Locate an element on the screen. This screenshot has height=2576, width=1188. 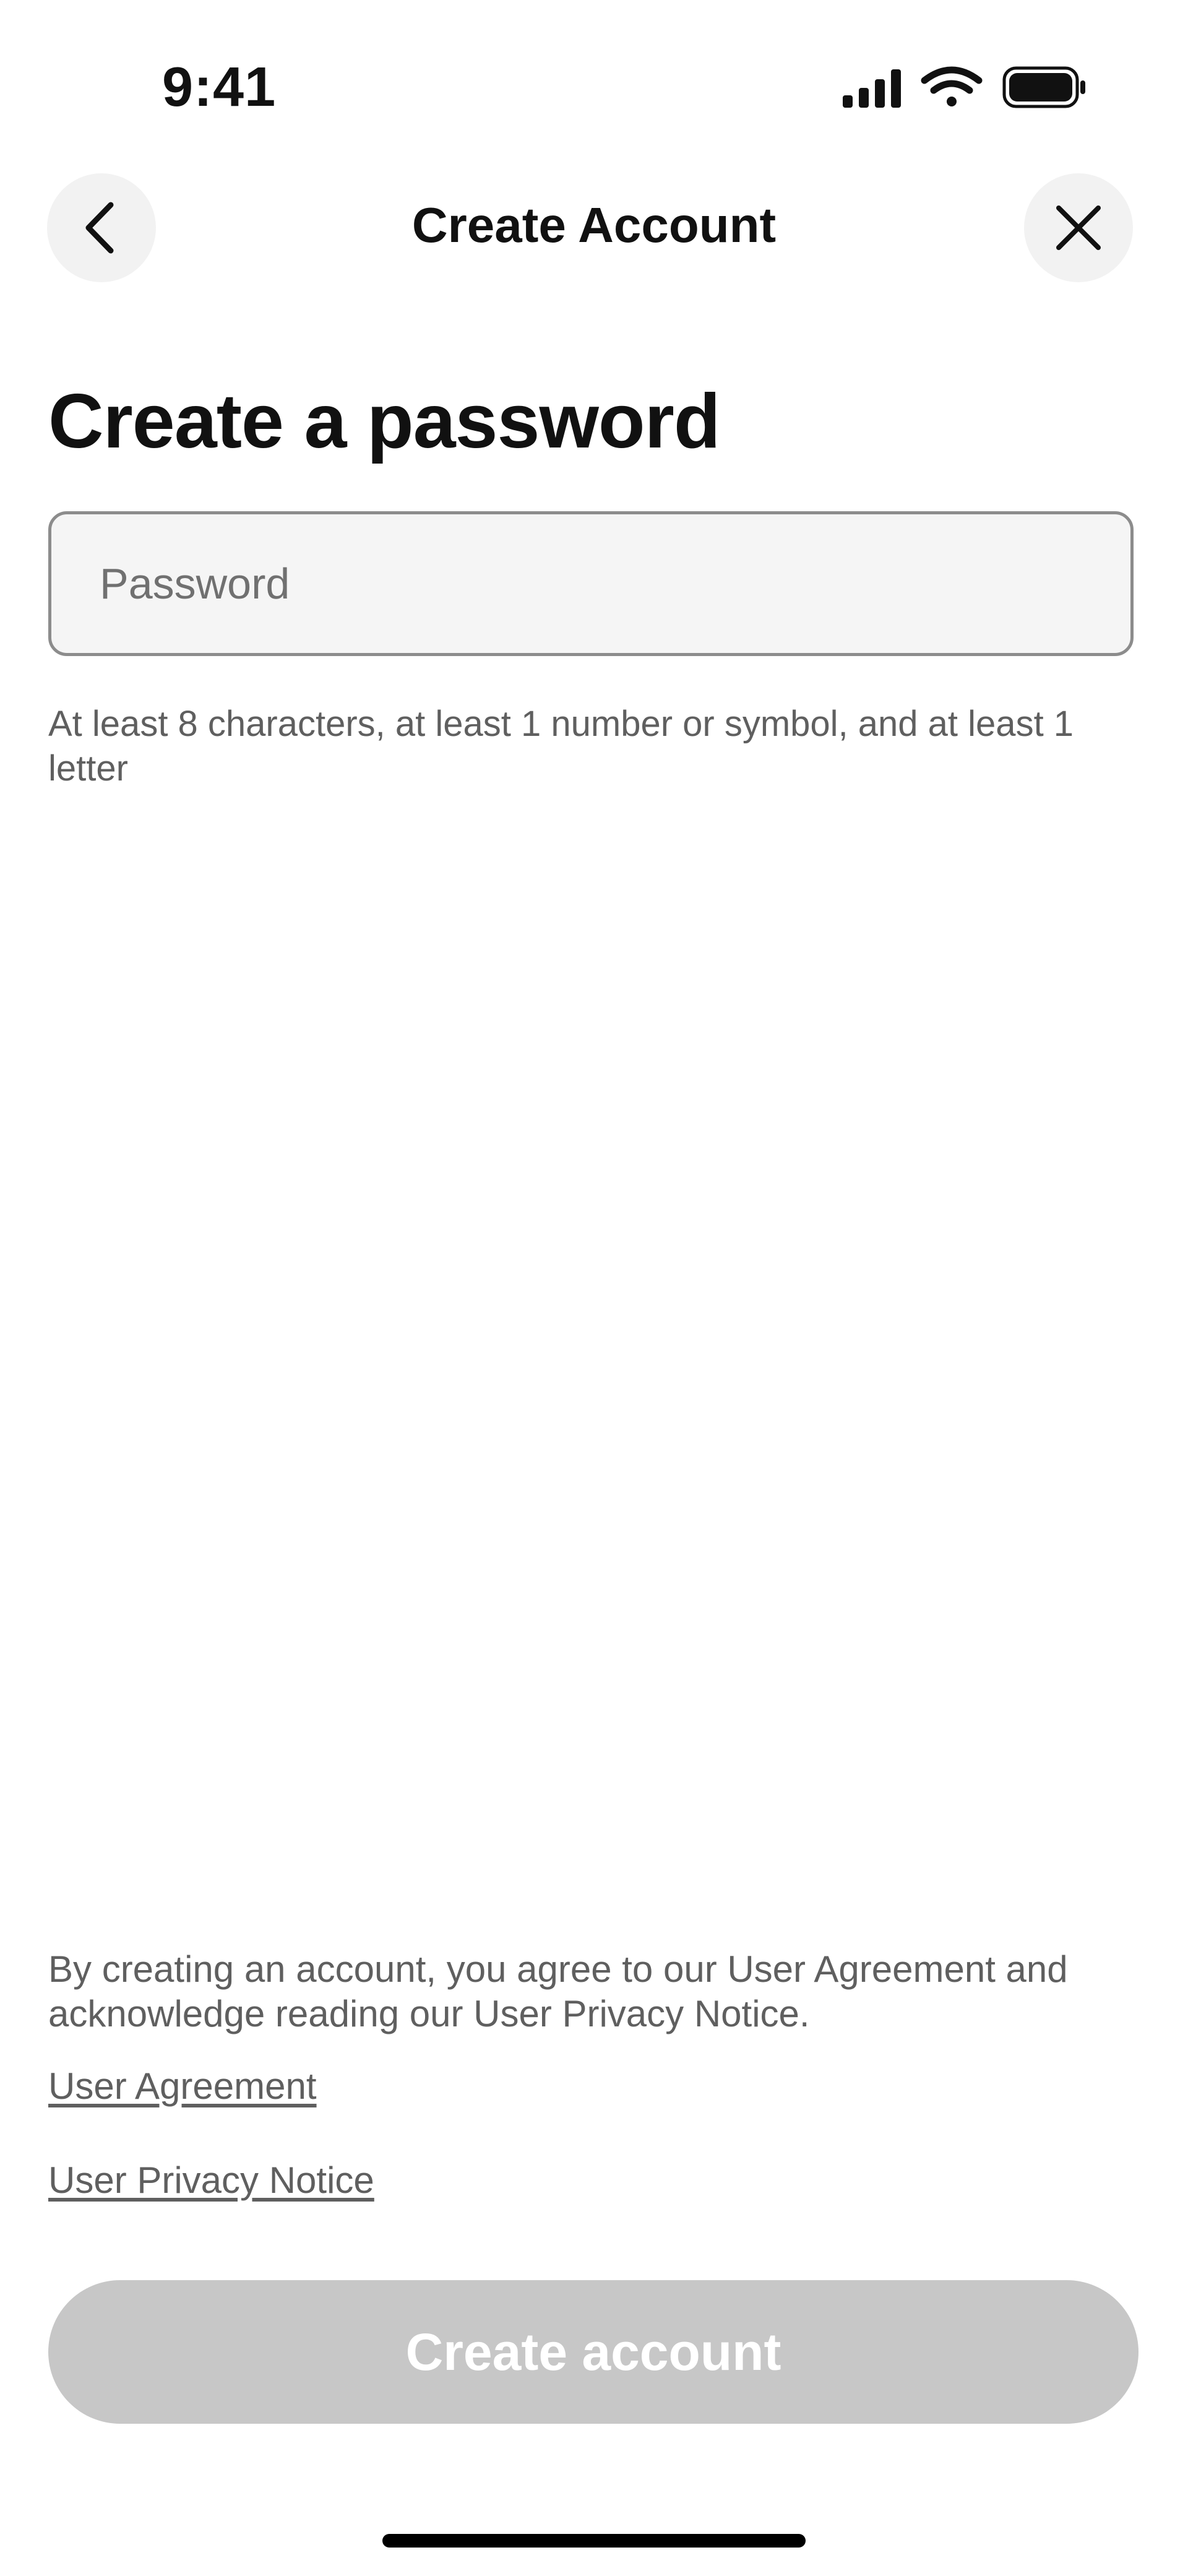
user-agreement-link: User Agreement is located at coordinates (182, 2086).